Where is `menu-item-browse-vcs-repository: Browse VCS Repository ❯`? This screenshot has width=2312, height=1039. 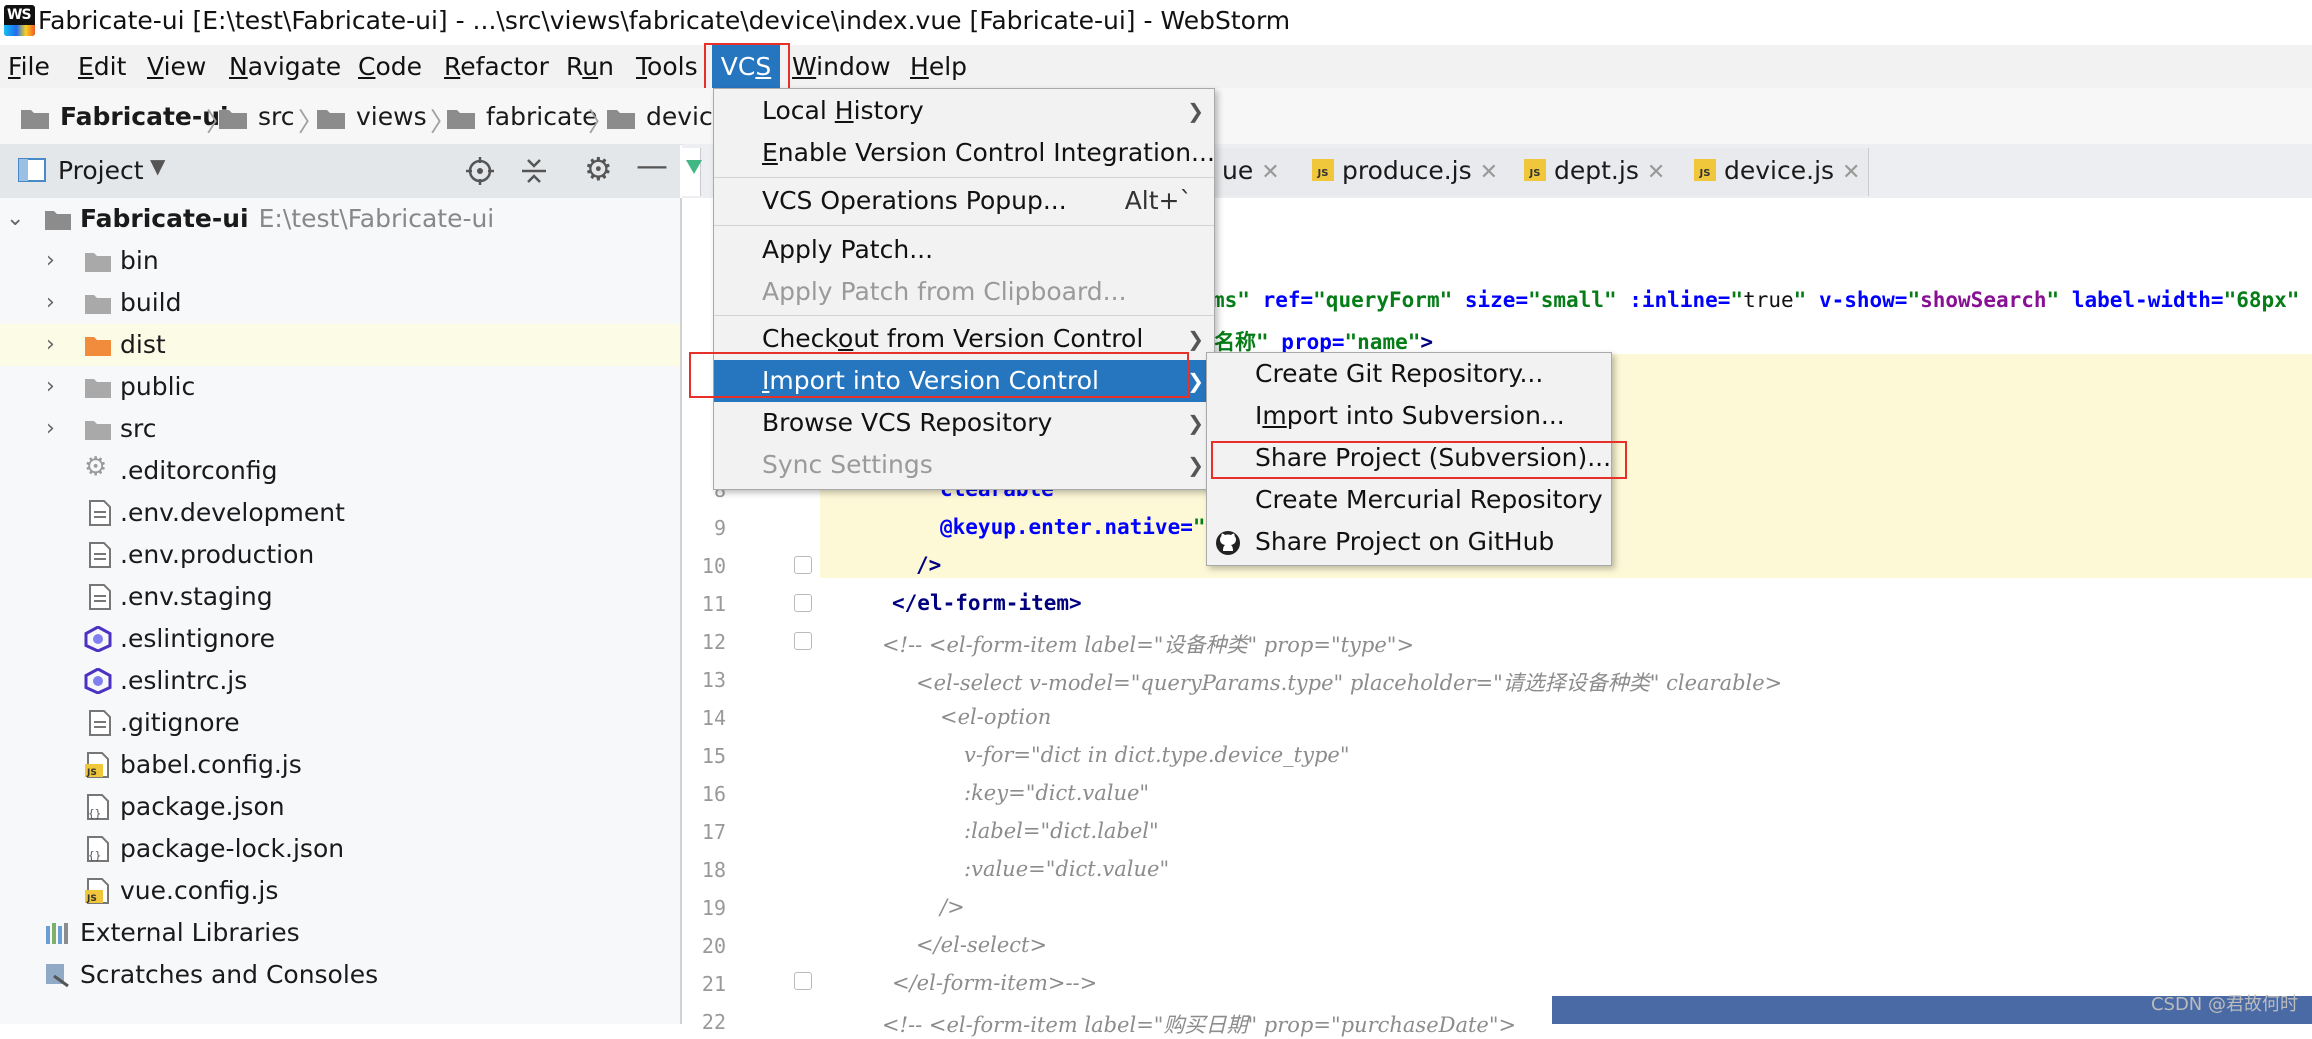 menu-item-browse-vcs-repository: Browse VCS Repository ❯ is located at coordinates (964, 423).